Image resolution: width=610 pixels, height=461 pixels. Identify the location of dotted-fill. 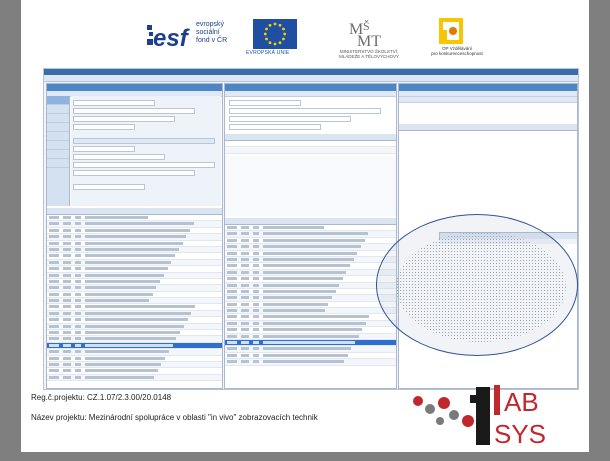
(481, 287).